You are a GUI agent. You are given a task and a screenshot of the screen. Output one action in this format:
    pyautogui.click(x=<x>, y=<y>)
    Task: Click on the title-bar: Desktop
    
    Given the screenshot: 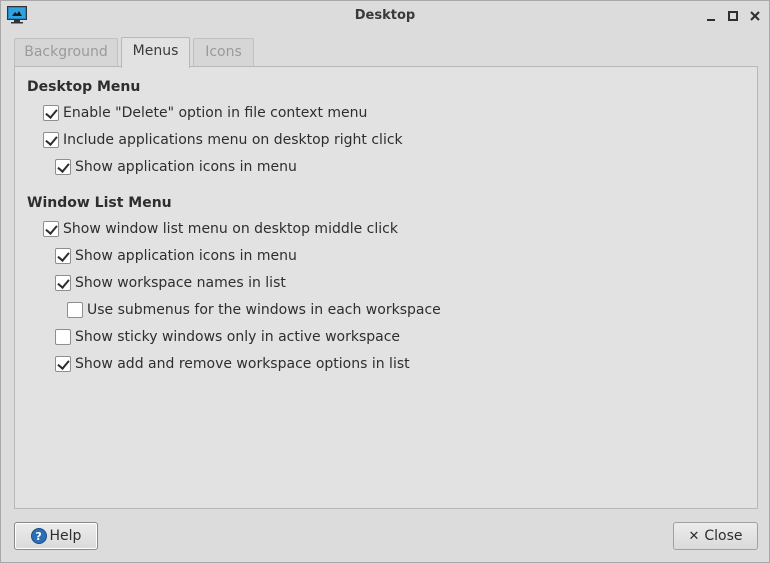 What is the action you would take?
    pyautogui.click(x=385, y=16)
    